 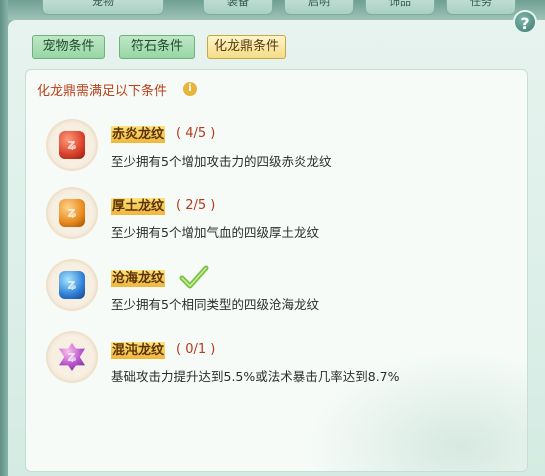 I want to click on red-dragon-rune-icon: ʑ, so click(x=72, y=145).